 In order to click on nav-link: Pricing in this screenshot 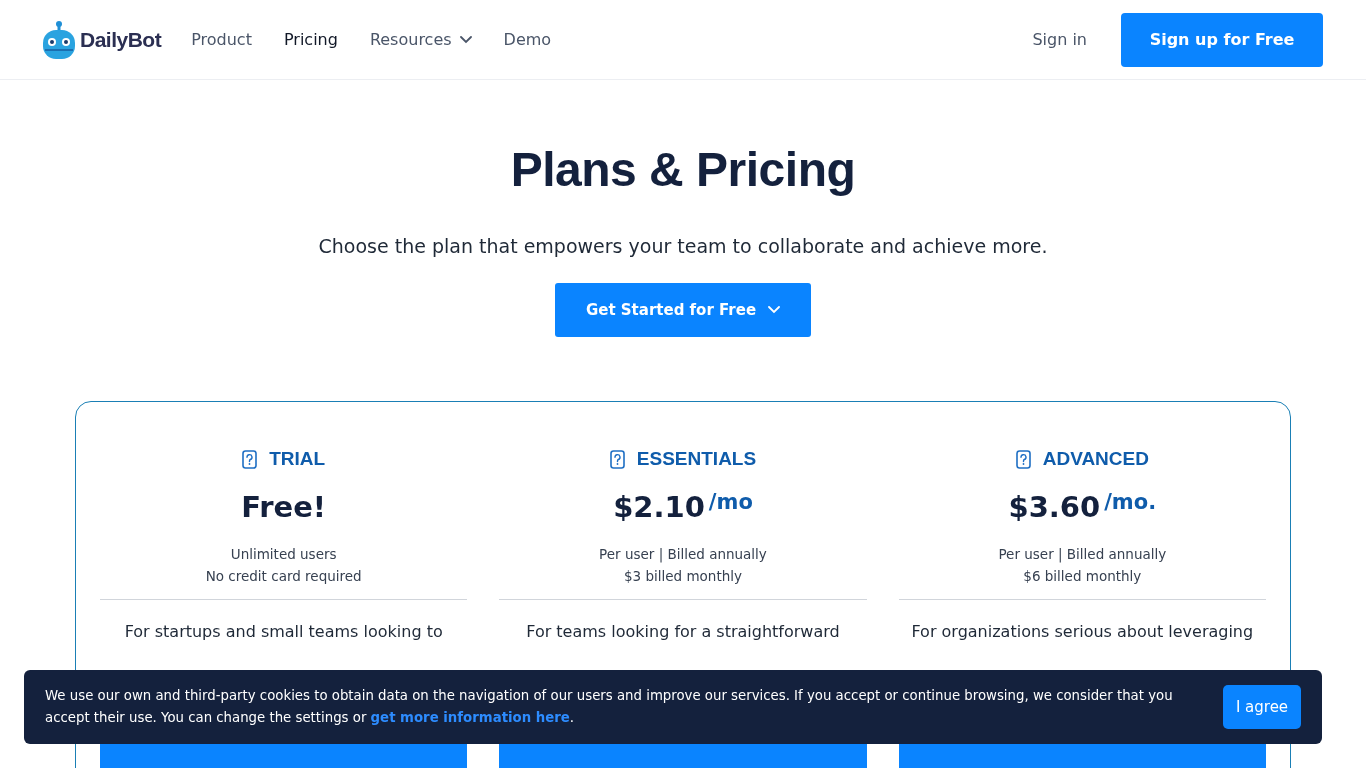, I will do `click(310, 39)`.